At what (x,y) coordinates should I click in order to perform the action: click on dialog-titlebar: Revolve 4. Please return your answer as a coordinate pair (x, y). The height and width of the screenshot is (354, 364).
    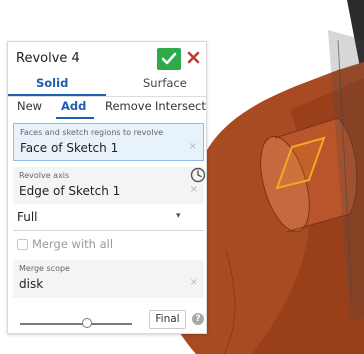
    Looking at the image, I should click on (107, 59).